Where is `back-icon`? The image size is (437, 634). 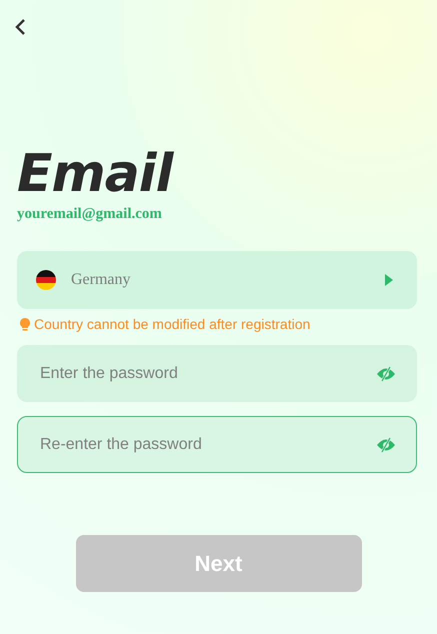
back-icon is located at coordinates (20, 27).